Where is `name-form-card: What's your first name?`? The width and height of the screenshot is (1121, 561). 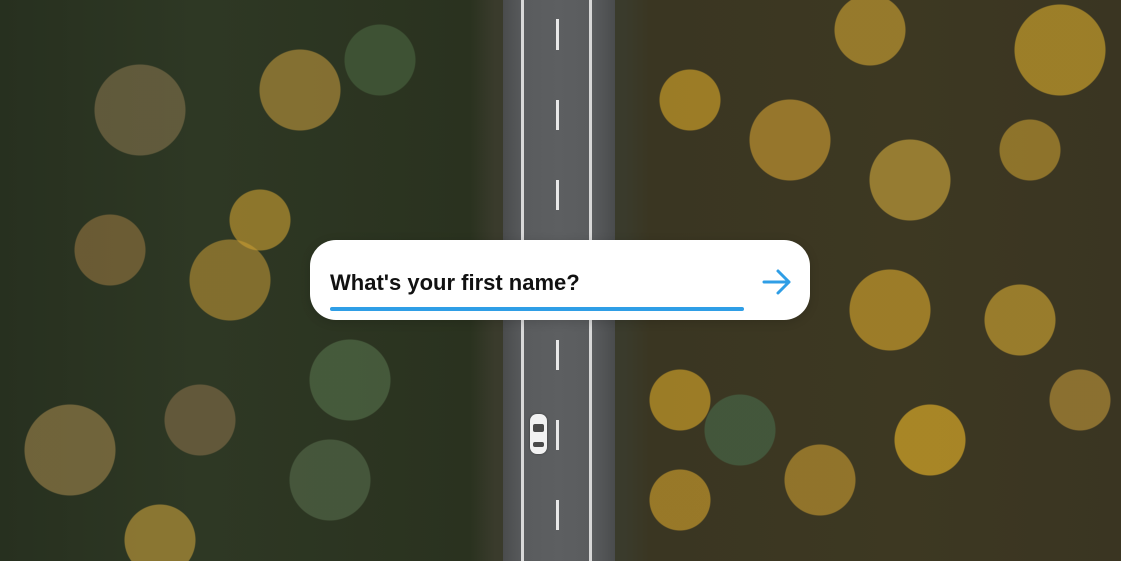
name-form-card: What's your first name? is located at coordinates (560, 280).